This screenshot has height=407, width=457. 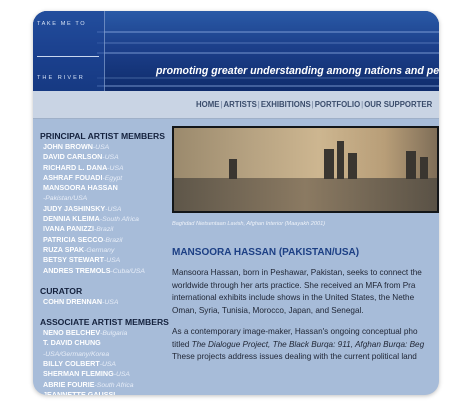 What do you see at coordinates (65, 199) in the screenshot?
I see `member-country: -Pakistan/USA` at bounding box center [65, 199].